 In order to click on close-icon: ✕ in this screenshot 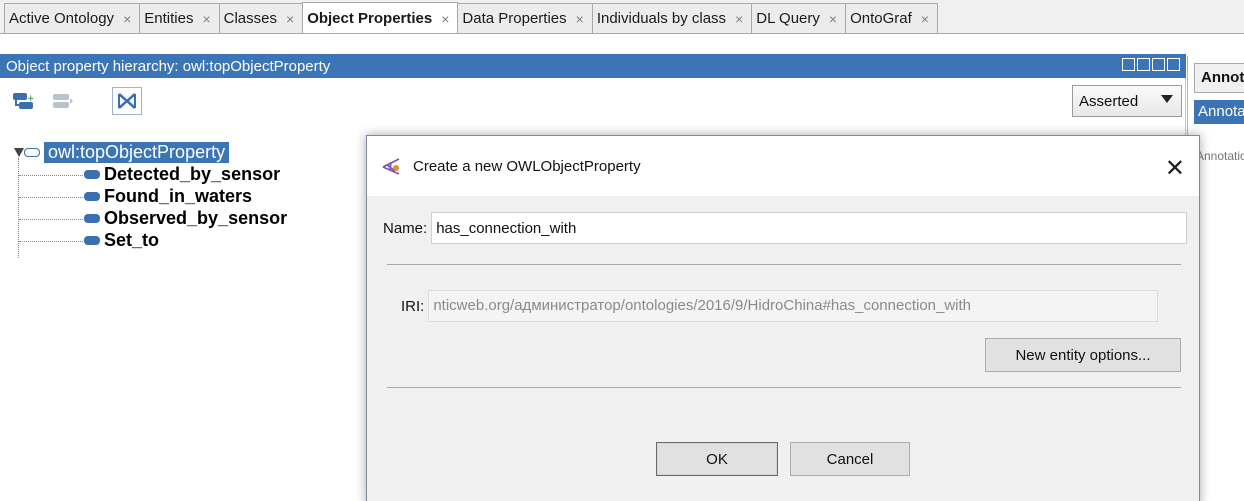, I will do `click(1175, 168)`.